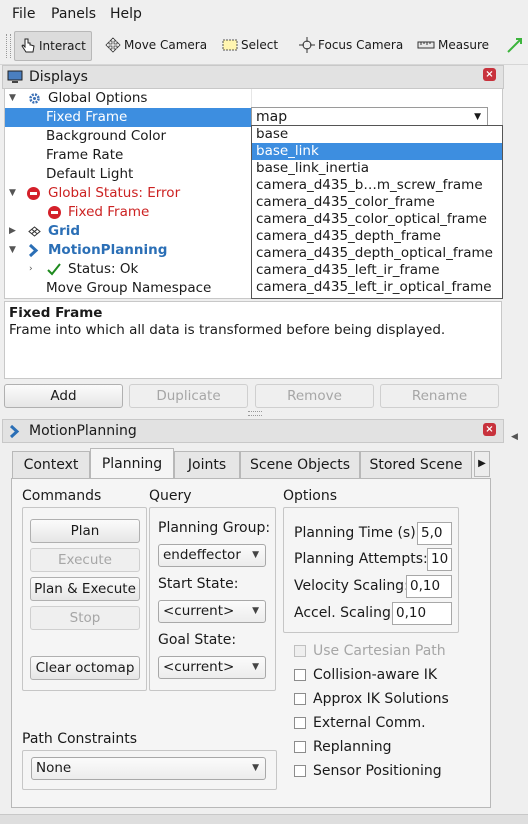  Describe the element at coordinates (260, 45) in the screenshot. I see `select-label: Select` at that location.